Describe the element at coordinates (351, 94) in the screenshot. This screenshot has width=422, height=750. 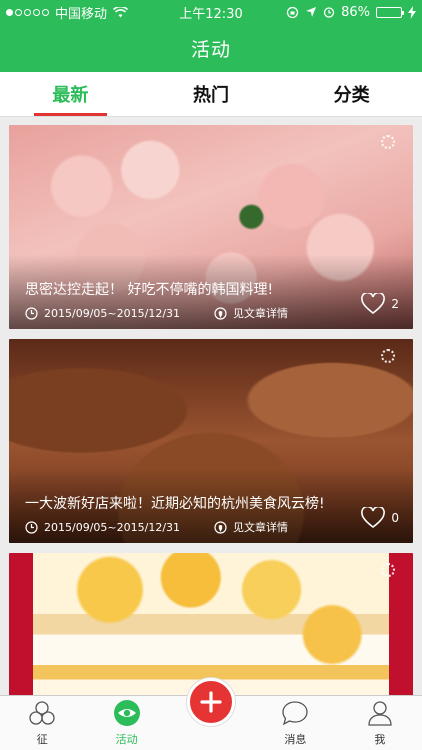
I see `tab-category: 分类` at that location.